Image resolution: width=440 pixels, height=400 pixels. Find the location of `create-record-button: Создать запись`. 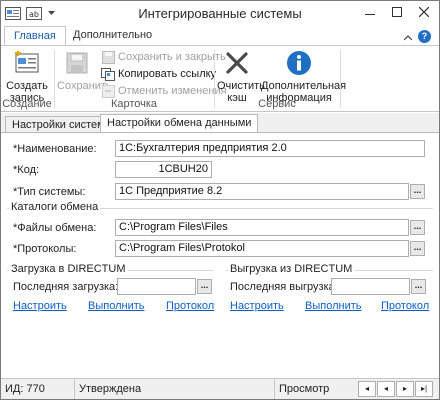

create-record-button: Создать запись is located at coordinates (27, 76).